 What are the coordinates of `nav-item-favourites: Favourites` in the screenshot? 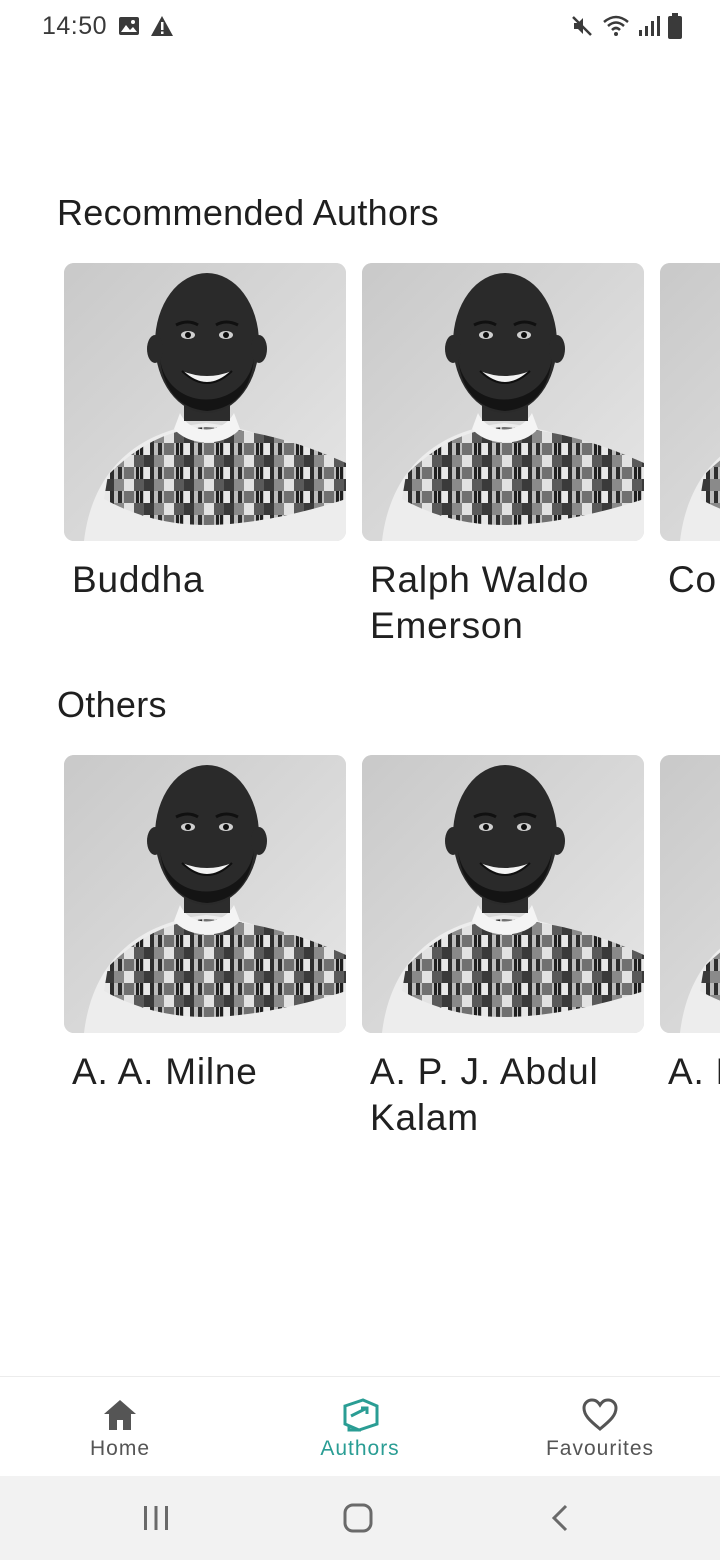 It's located at (600, 1427).